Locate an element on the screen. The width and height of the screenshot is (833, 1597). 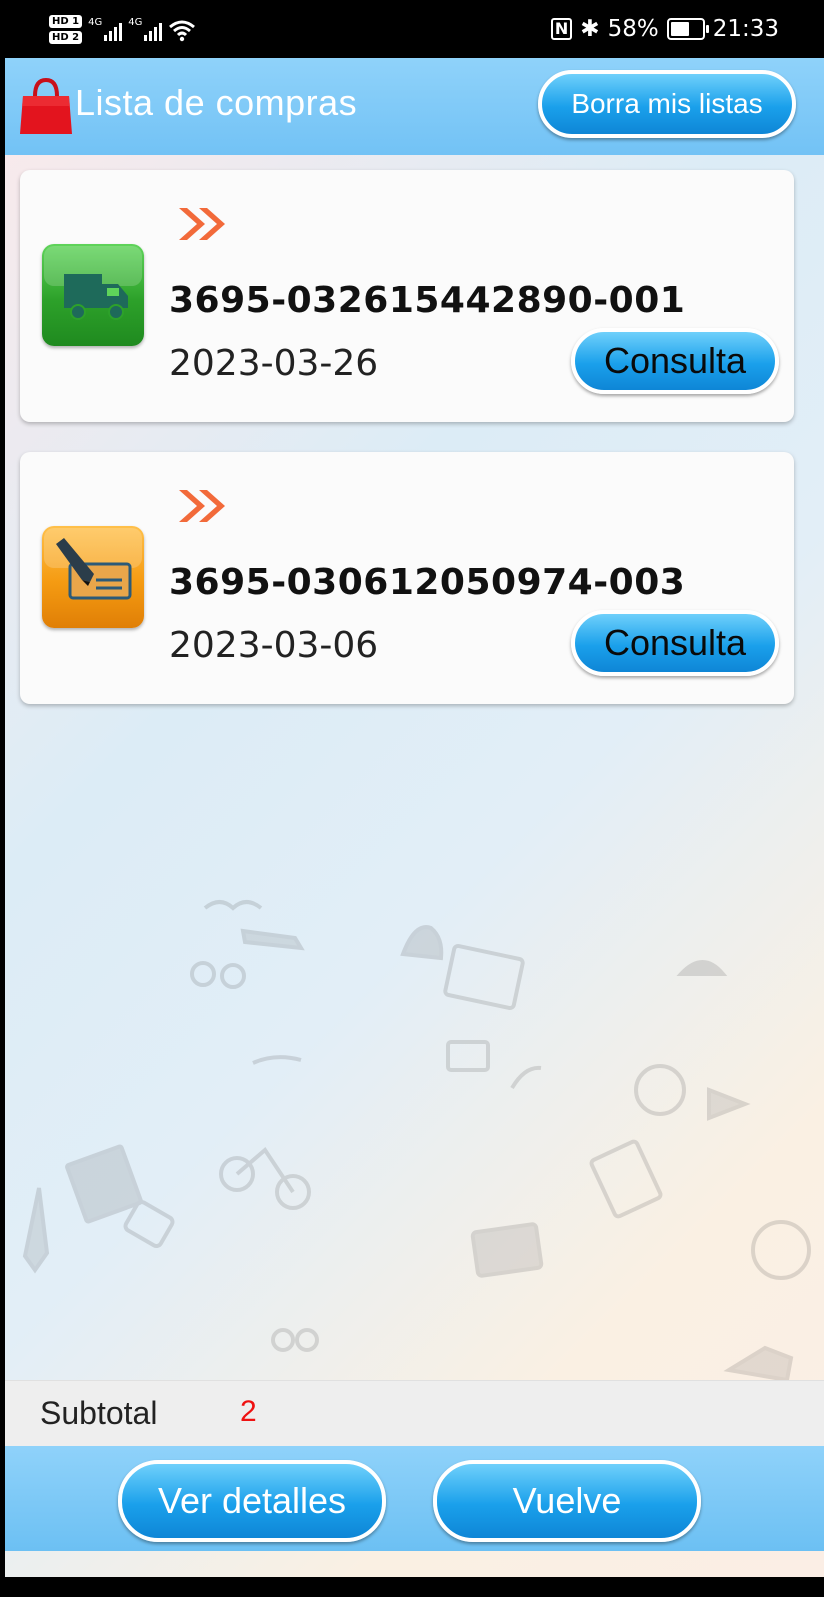
app-header: Lista de compras Borra mis listas is located at coordinates (414, 106).